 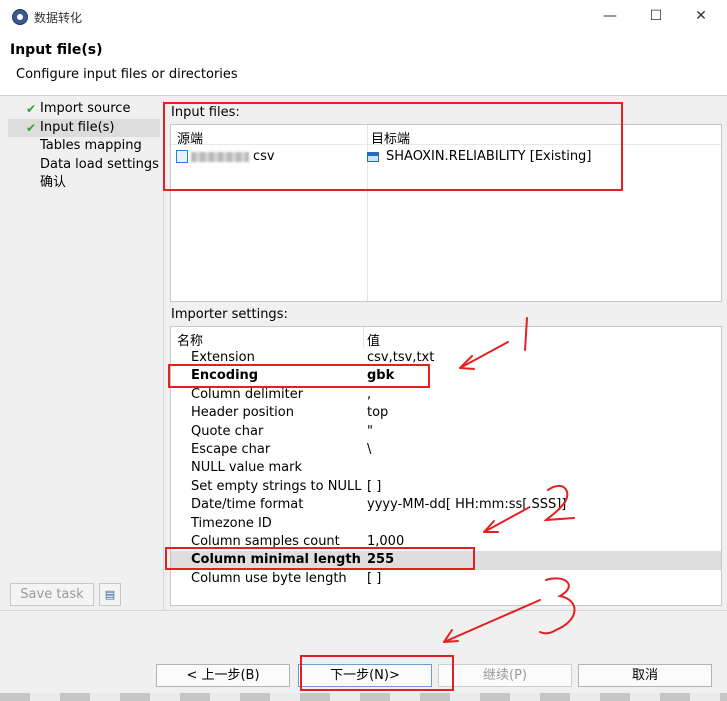 I want to click on table-row: csv SHAOXIN.RELIABILITY [Existing], so click(x=446, y=157).